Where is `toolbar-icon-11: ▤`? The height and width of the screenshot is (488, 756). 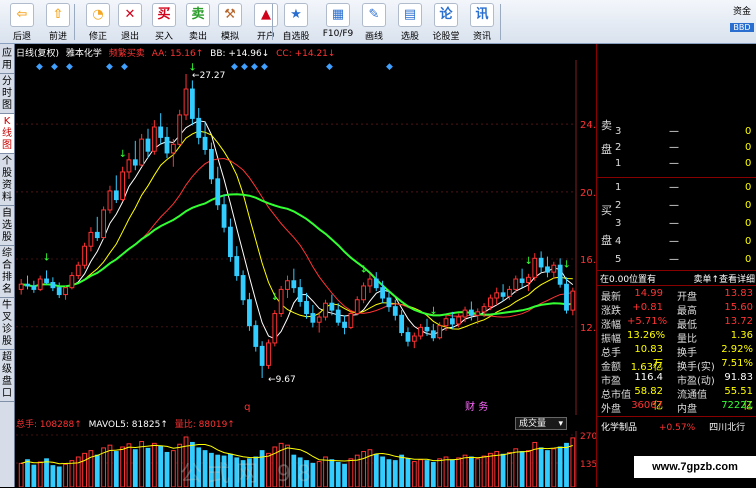 toolbar-icon-11: ▤ is located at coordinates (410, 15).